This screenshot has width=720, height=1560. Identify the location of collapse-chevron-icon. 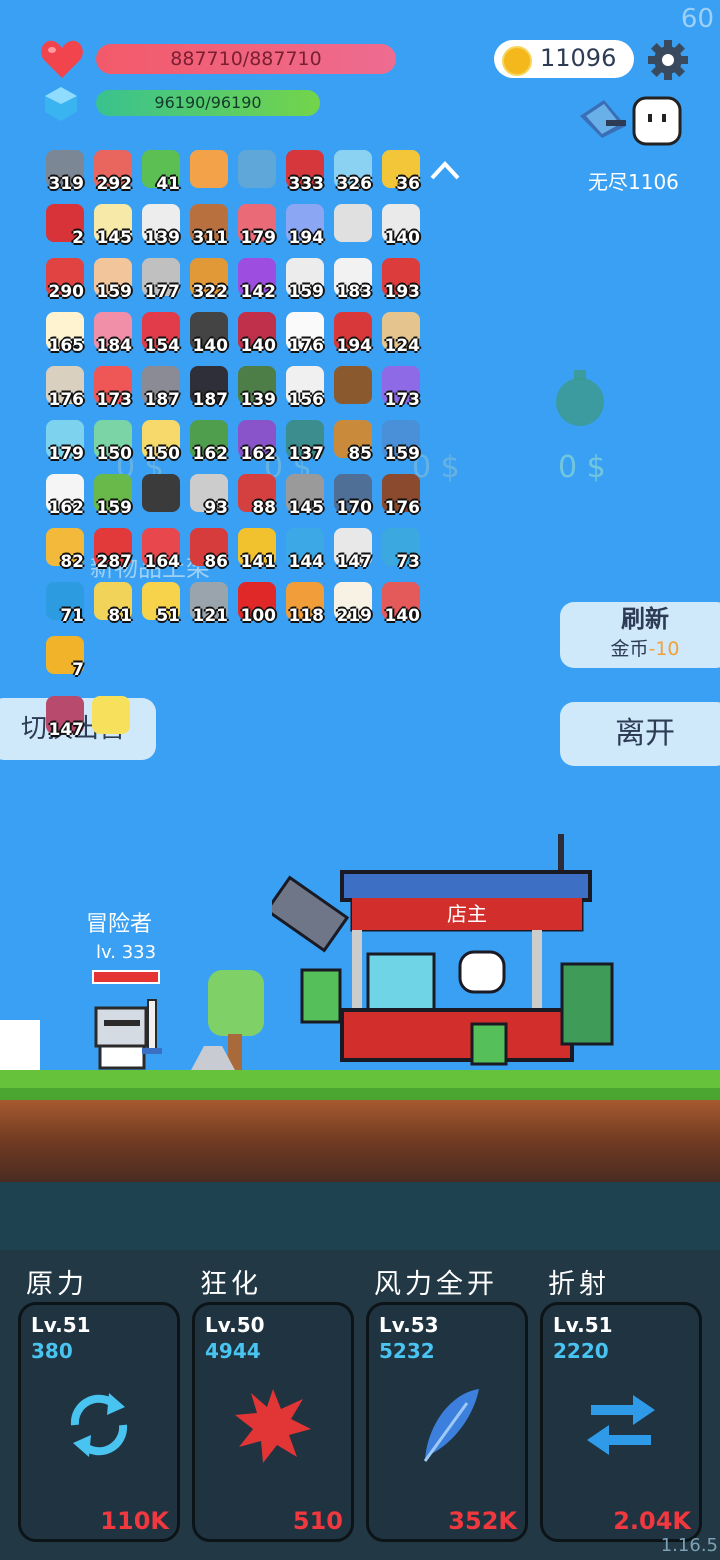
(445, 170).